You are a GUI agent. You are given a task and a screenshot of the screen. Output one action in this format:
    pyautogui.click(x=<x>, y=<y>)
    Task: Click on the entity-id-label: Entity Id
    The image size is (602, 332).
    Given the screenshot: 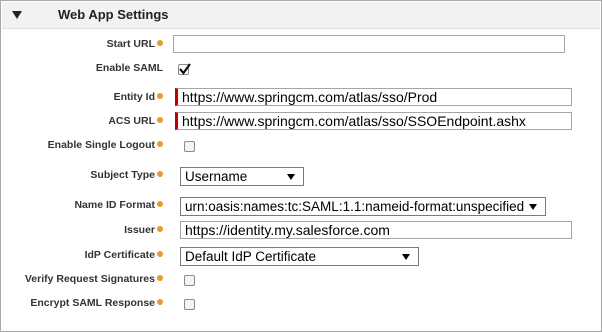 What is the action you would take?
    pyautogui.click(x=138, y=97)
    